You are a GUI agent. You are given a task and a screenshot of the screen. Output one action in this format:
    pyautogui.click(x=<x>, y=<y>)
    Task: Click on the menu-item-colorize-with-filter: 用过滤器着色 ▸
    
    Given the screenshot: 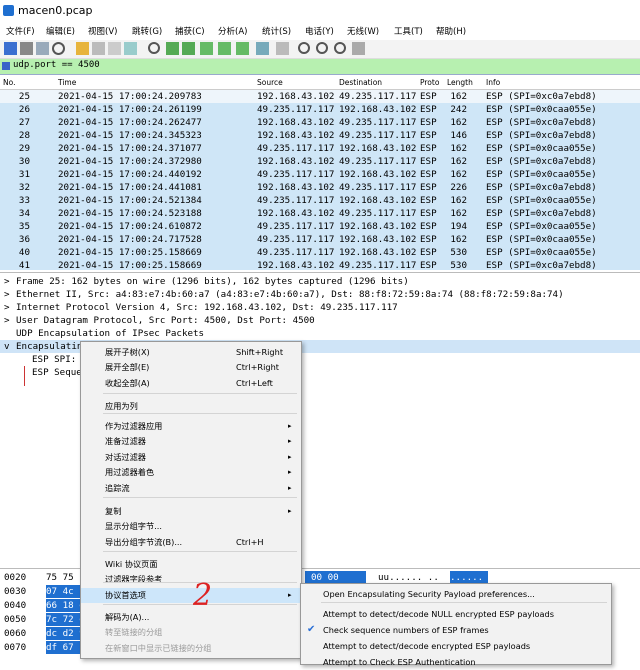 What is the action you would take?
    pyautogui.click(x=191, y=472)
    